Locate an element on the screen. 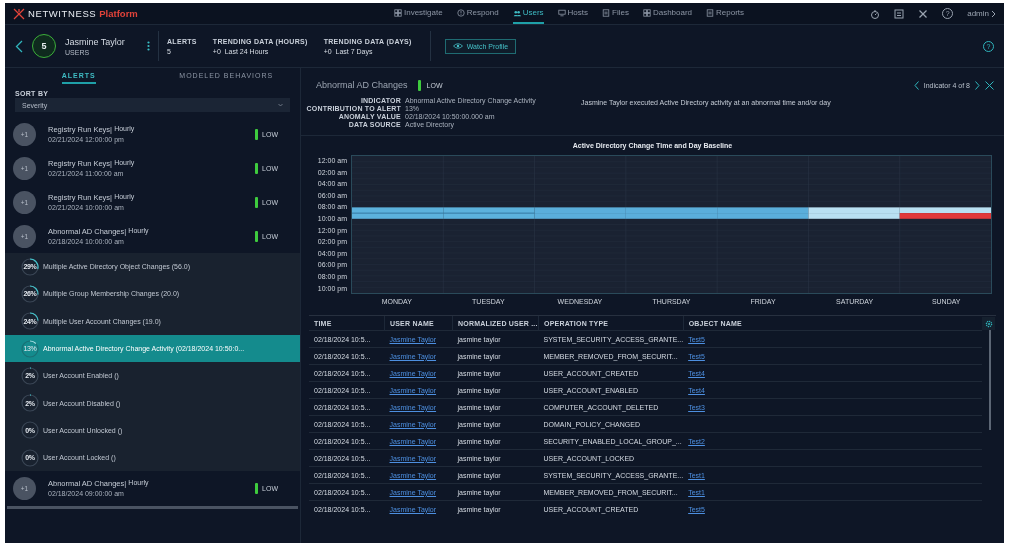  close-icon is located at coordinates (989, 85).